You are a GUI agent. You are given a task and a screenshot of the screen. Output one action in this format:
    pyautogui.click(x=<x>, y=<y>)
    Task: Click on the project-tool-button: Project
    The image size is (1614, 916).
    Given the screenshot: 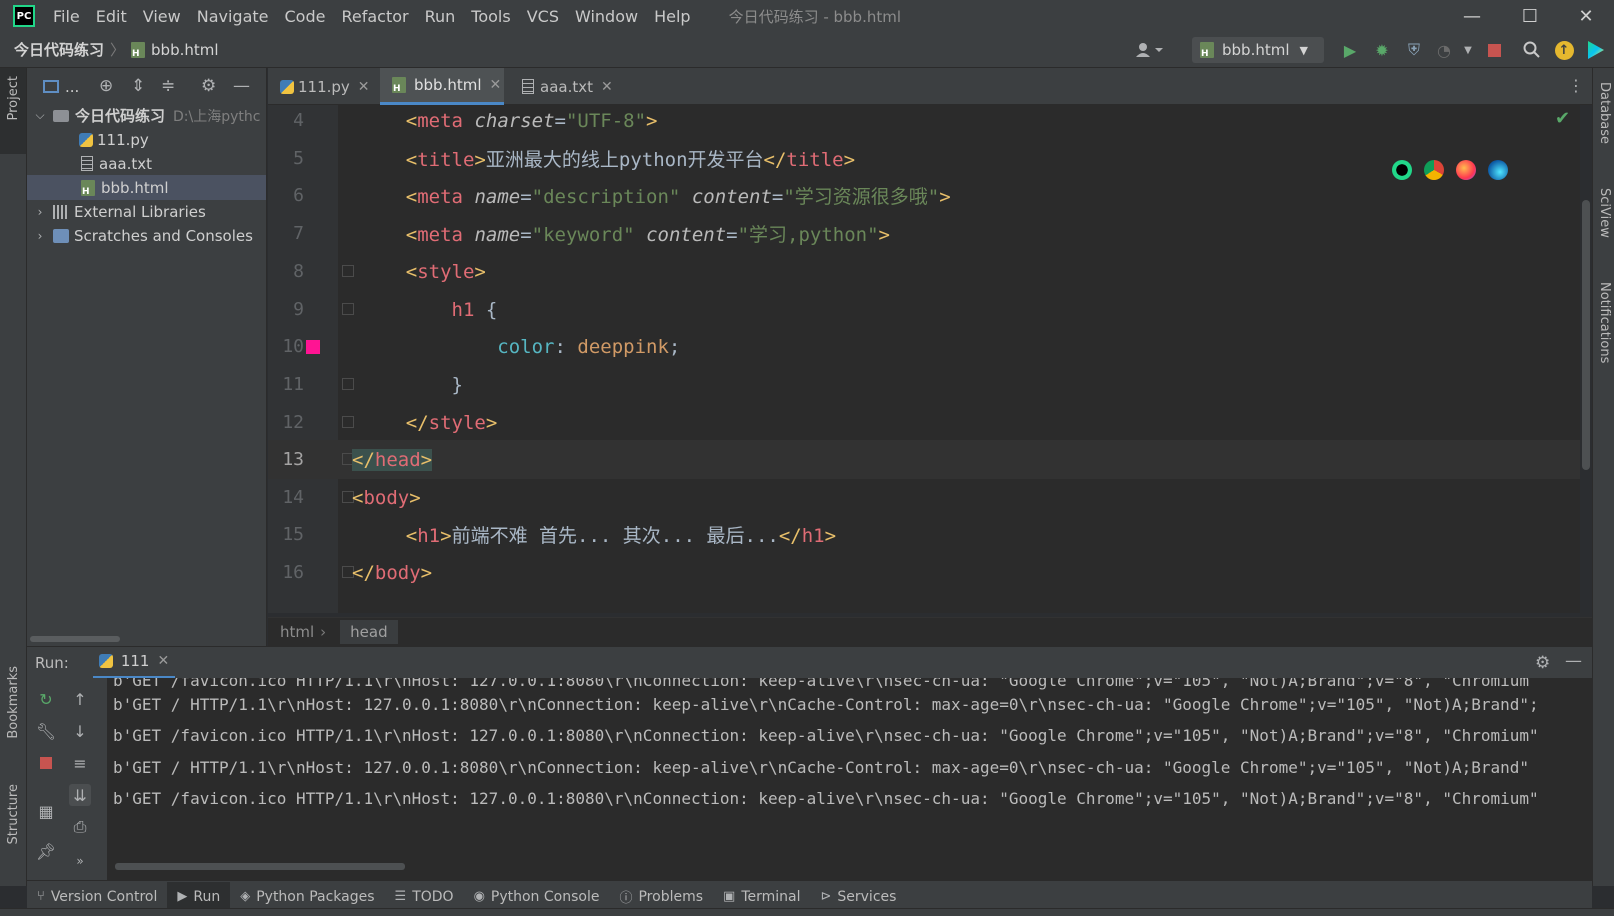 What is the action you would take?
    pyautogui.click(x=13, y=111)
    